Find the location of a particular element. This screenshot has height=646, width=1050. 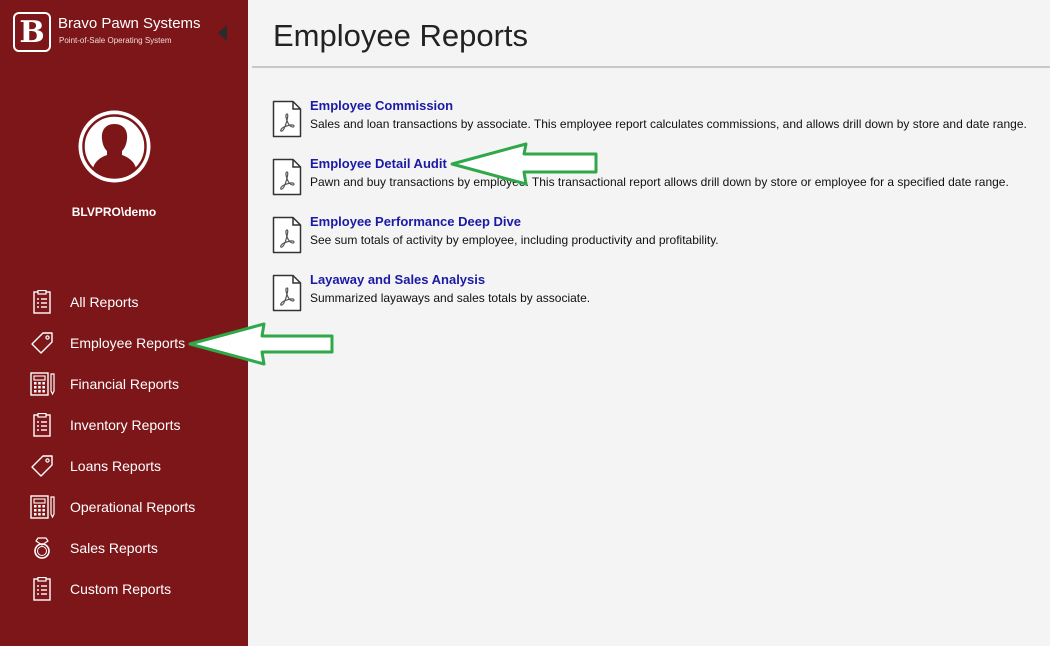

sidebar-item-label: Financial Reports is located at coordinates (124, 384).